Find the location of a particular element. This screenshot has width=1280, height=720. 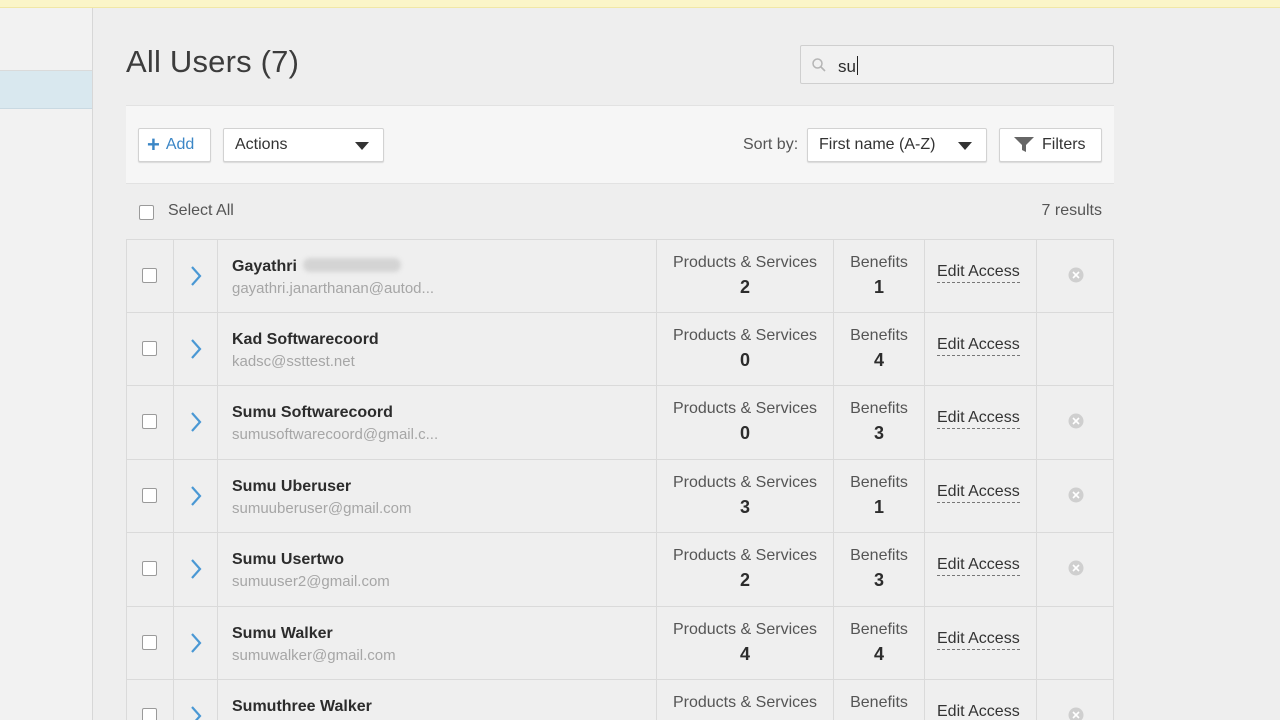

user-name: Sumuthree Walker is located at coordinates (302, 707).